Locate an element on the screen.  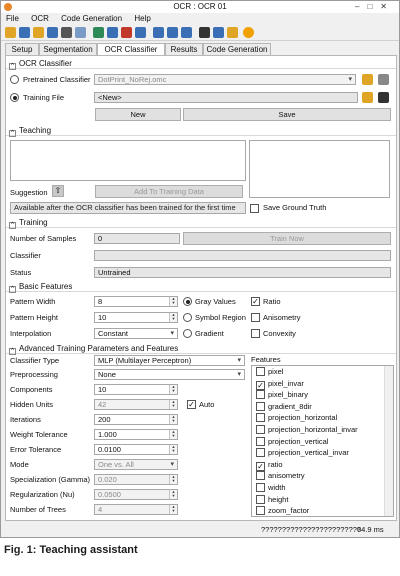
image-icon is located at coordinates (232, 32).